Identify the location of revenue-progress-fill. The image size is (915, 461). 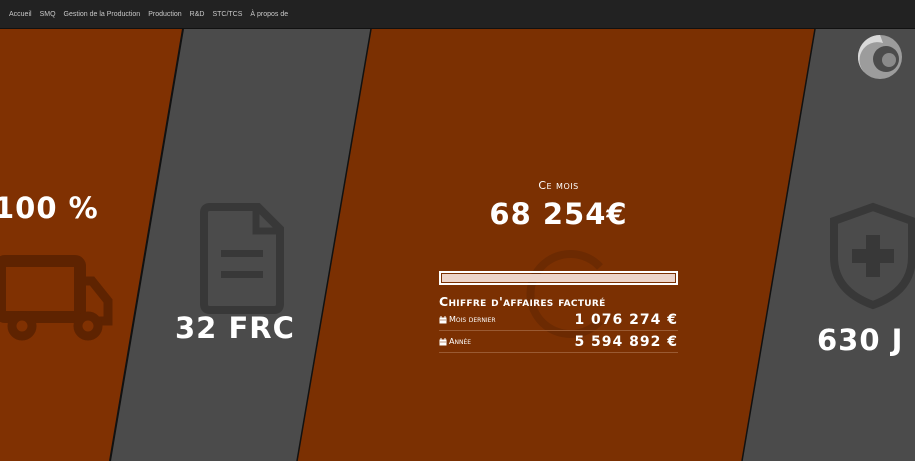
(558, 278).